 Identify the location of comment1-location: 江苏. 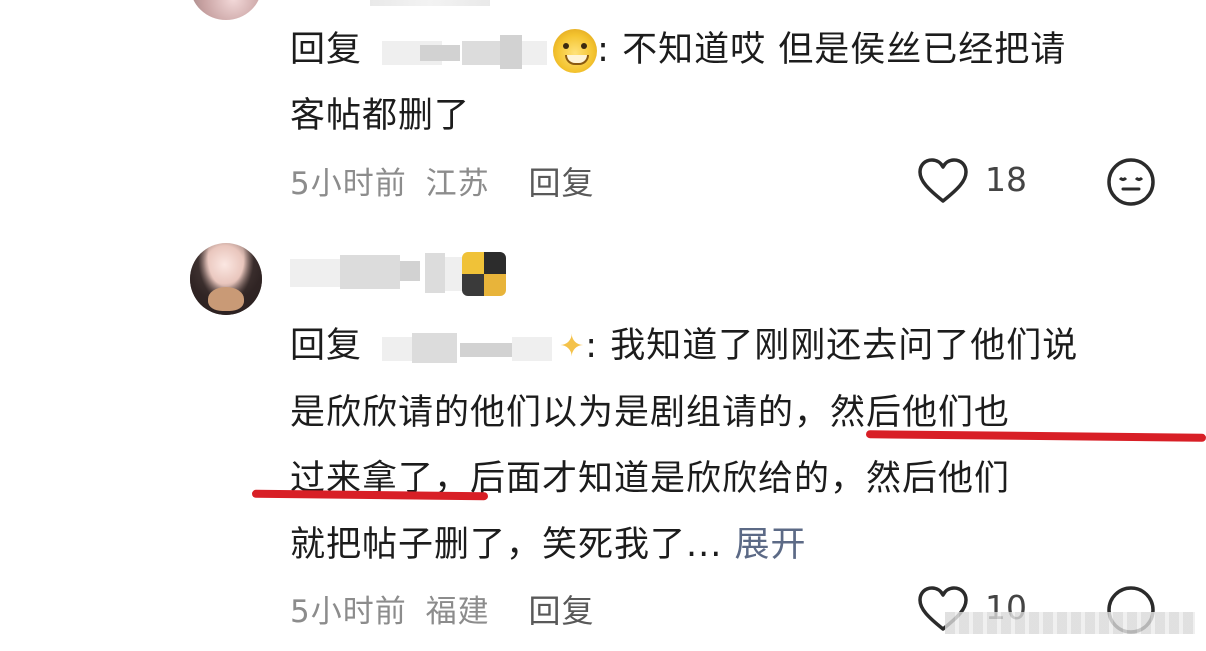
(457, 184).